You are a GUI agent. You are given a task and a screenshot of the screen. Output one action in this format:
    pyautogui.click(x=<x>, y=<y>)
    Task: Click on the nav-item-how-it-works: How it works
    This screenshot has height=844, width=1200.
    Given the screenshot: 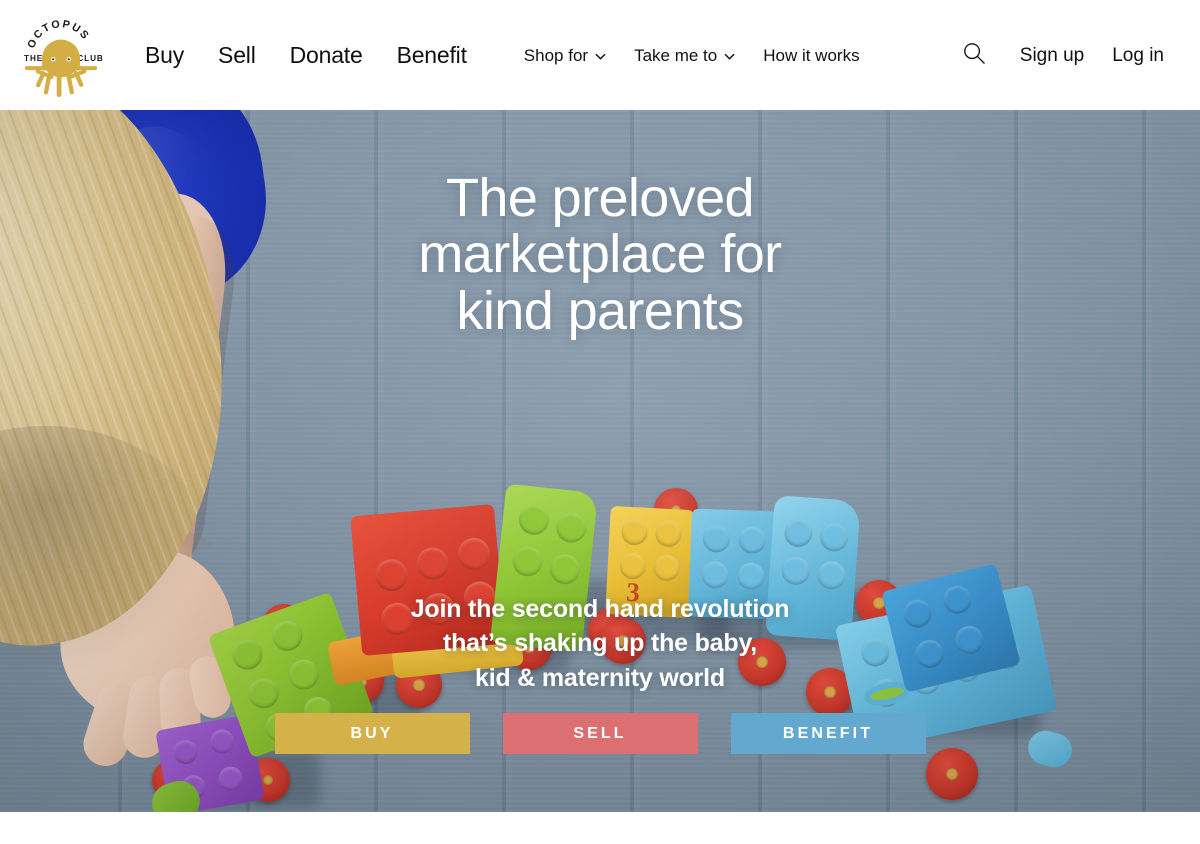 What is the action you would take?
    pyautogui.click(x=811, y=55)
    